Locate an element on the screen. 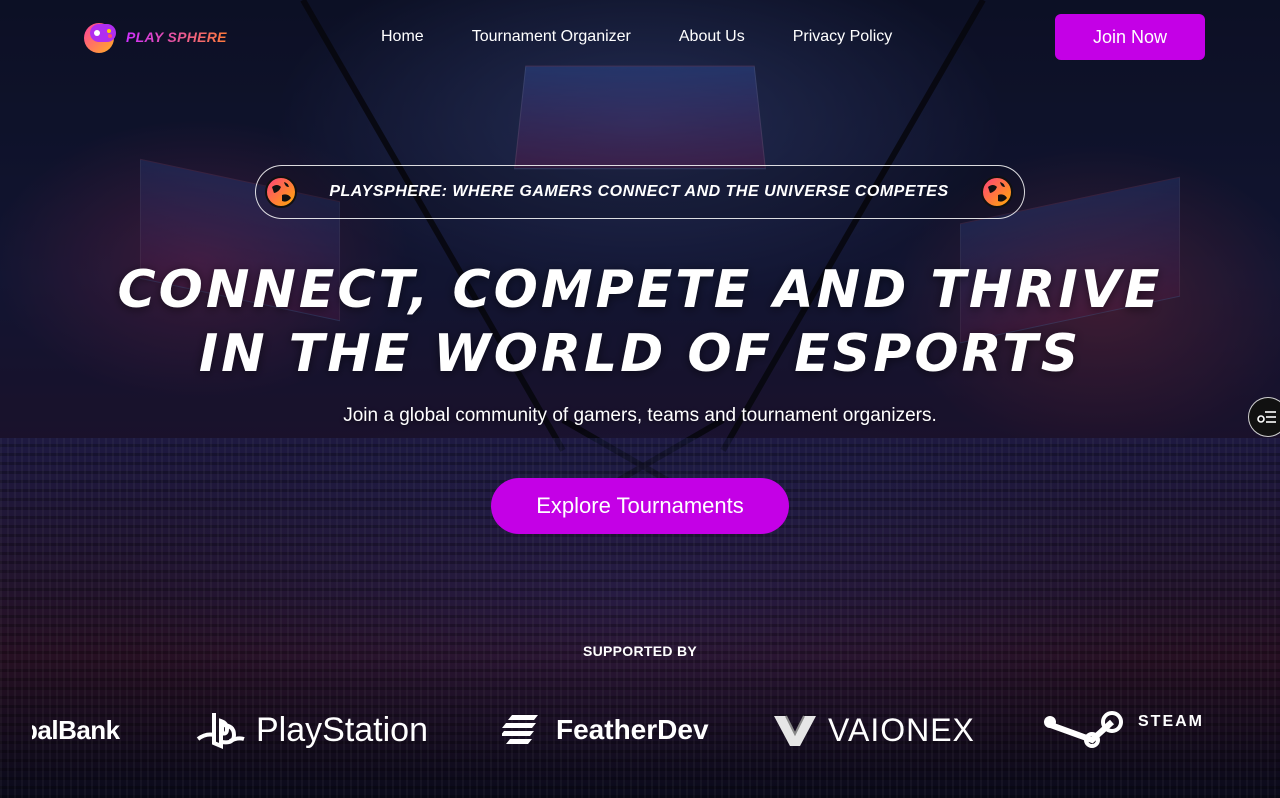 The width and height of the screenshot is (1280, 798). accessibility-widget-button is located at coordinates (1264, 417).